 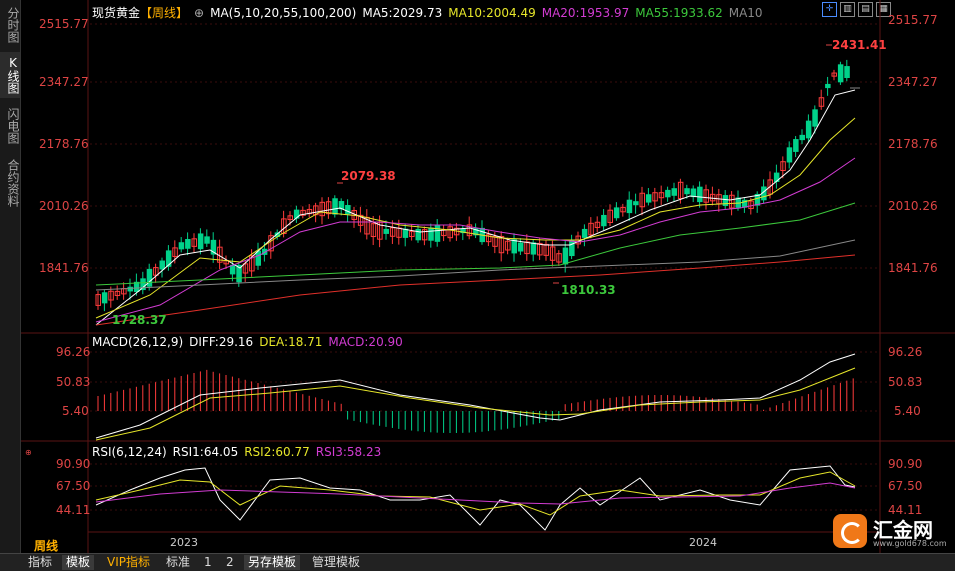 What do you see at coordinates (913, 82) in the screenshot?
I see `y-tick-right-2: 2347.27` at bounding box center [913, 82].